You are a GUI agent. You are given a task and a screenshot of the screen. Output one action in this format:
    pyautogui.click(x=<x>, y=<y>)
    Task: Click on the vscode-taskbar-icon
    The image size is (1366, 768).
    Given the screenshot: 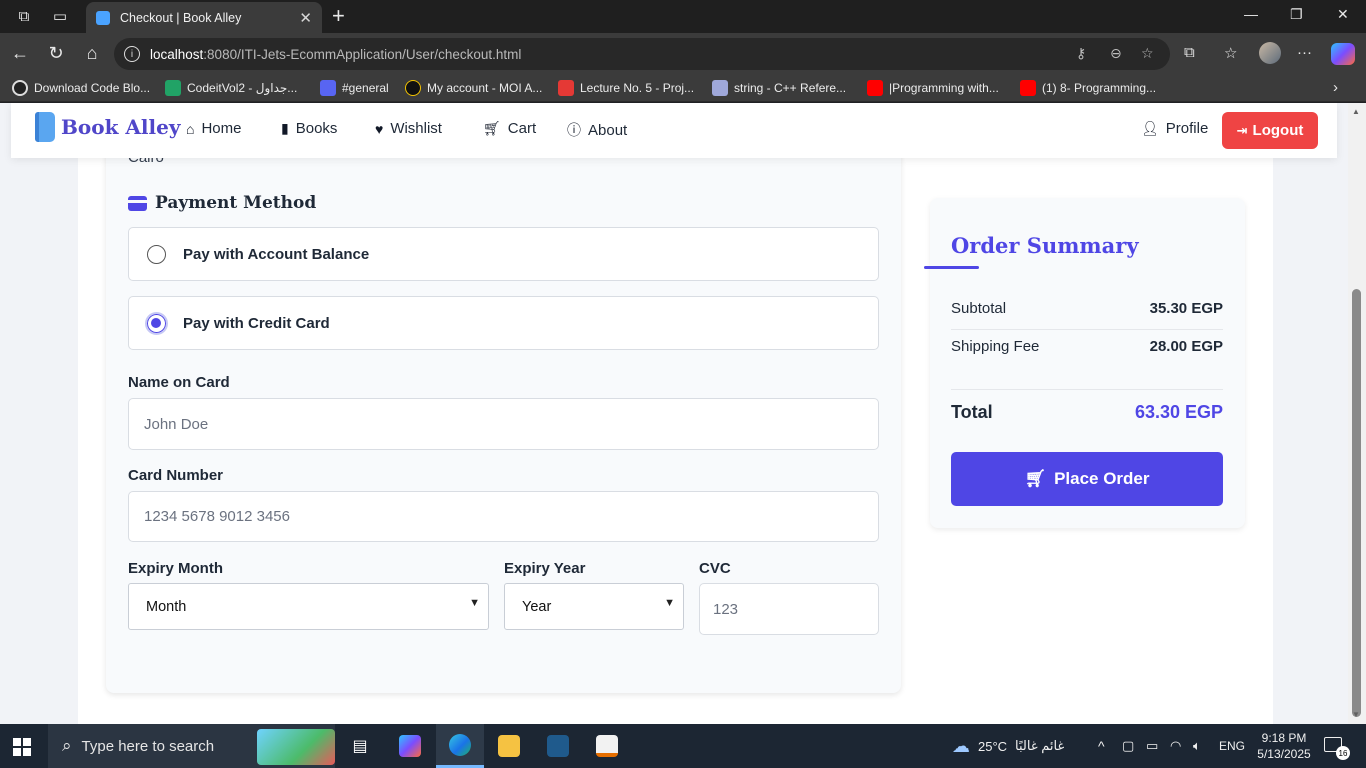 What is the action you would take?
    pyautogui.click(x=558, y=746)
    